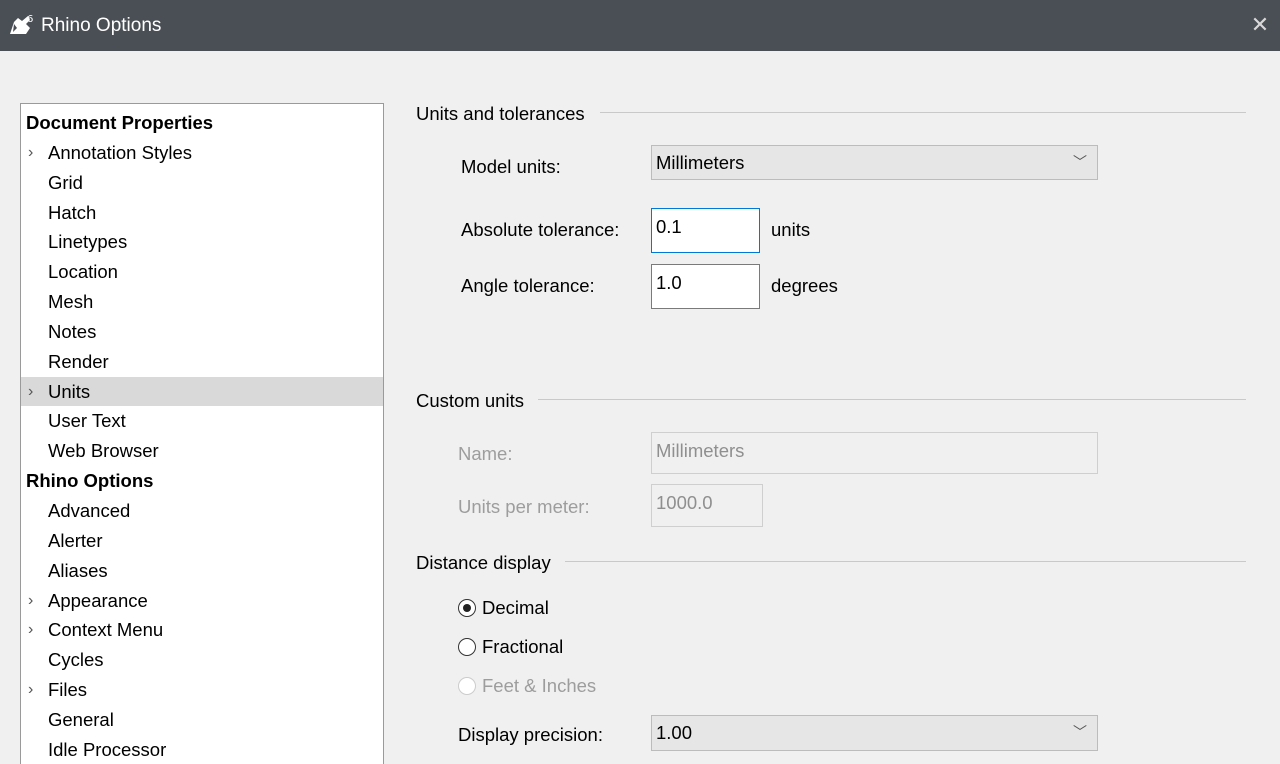  I want to click on svg-text: 6, so click(30, 19).